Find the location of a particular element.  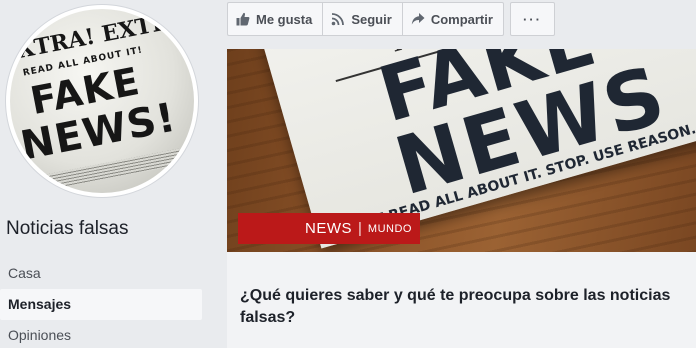

page-action-bar: Me gusta Seguir Compartir ··· is located at coordinates (391, 19).